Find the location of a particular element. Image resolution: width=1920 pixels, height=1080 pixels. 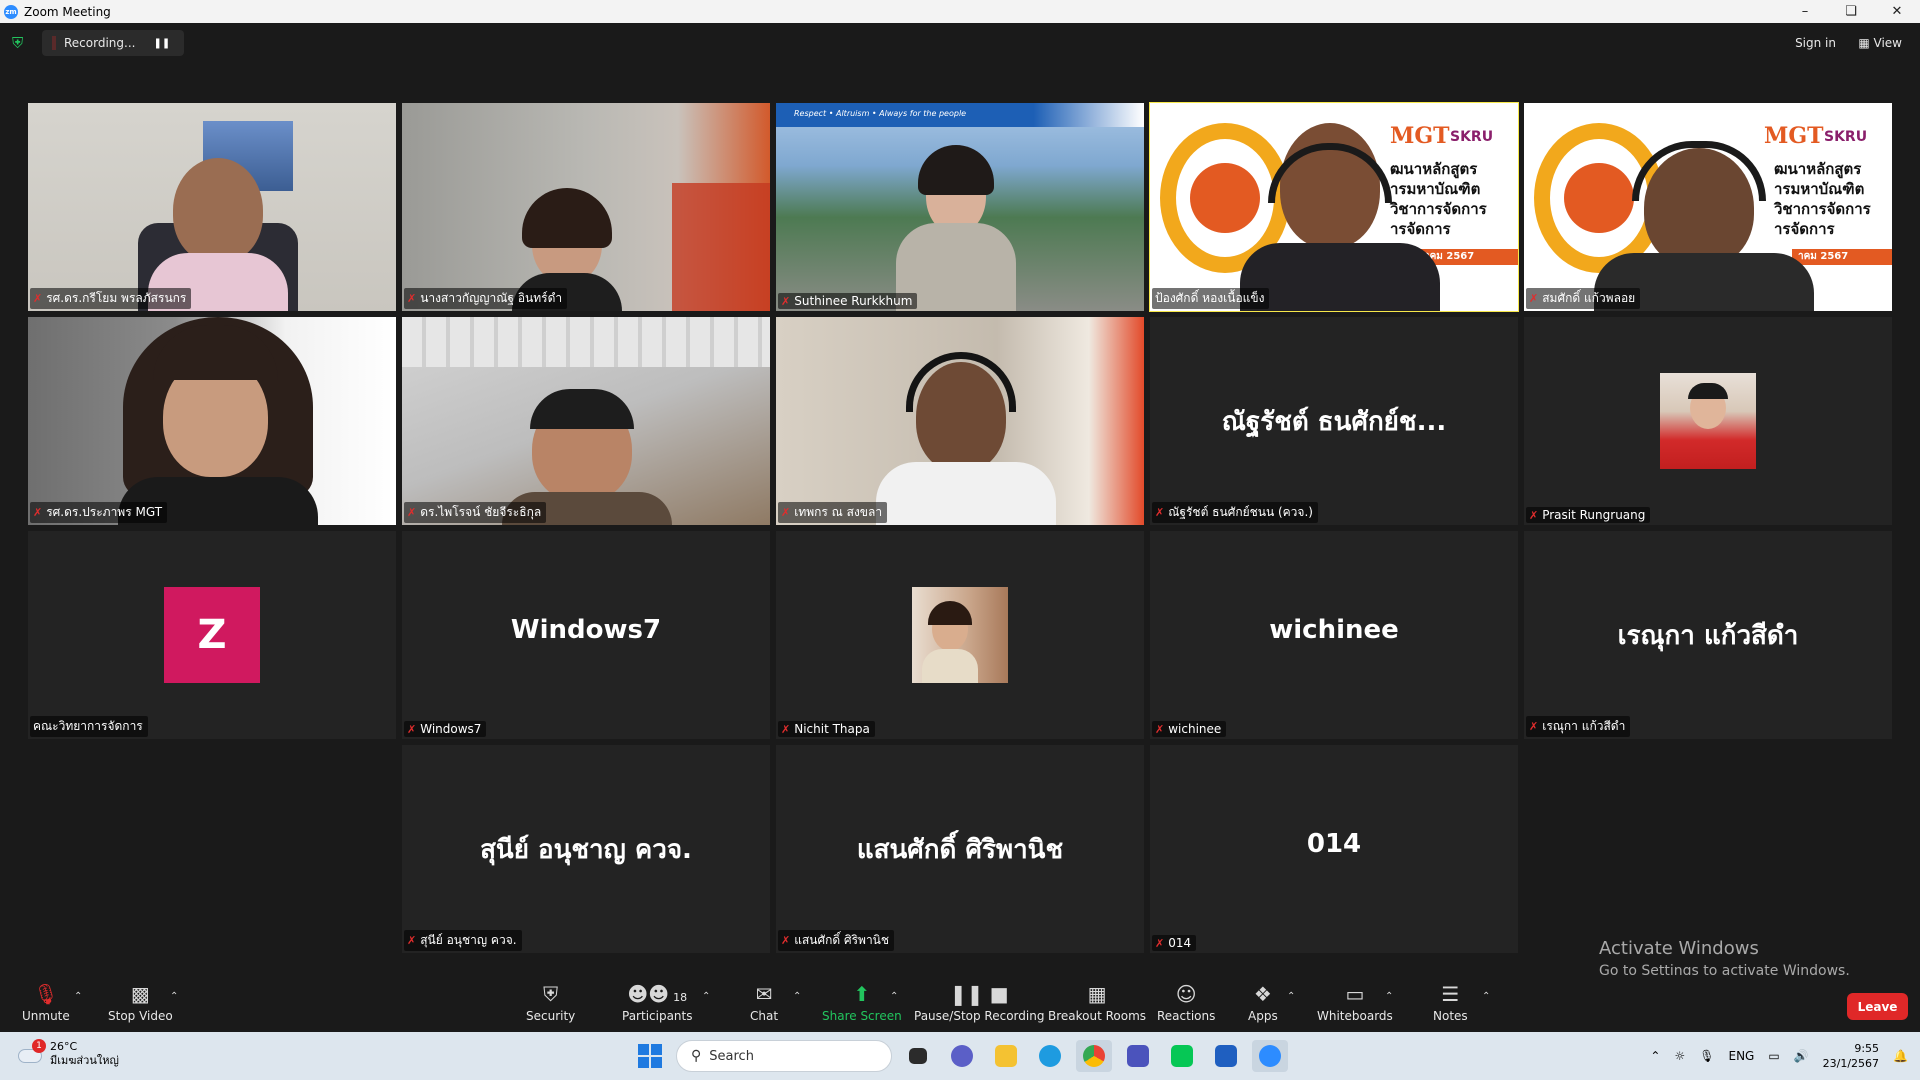

security-shield-icon: ⛨ is located at coordinates (551, 994).